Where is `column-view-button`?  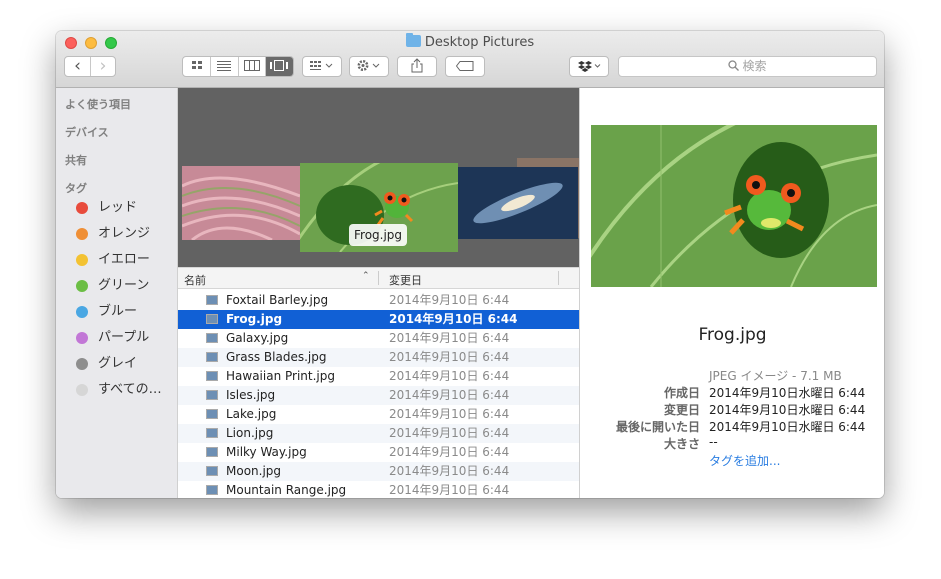 column-view-button is located at coordinates (252, 66).